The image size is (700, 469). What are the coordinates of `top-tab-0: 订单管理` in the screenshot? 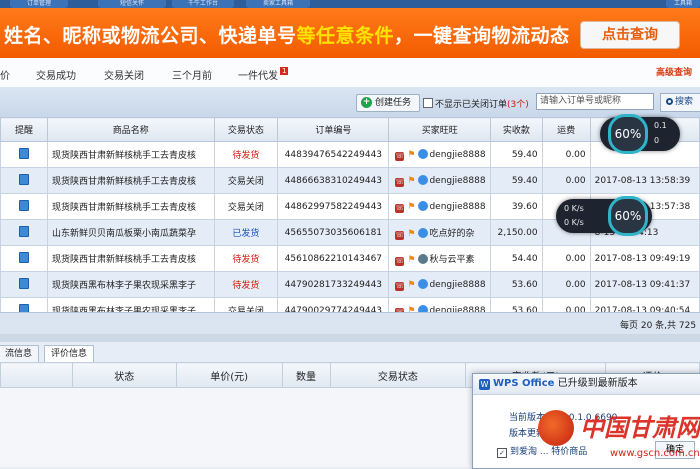 It's located at (39, 4).